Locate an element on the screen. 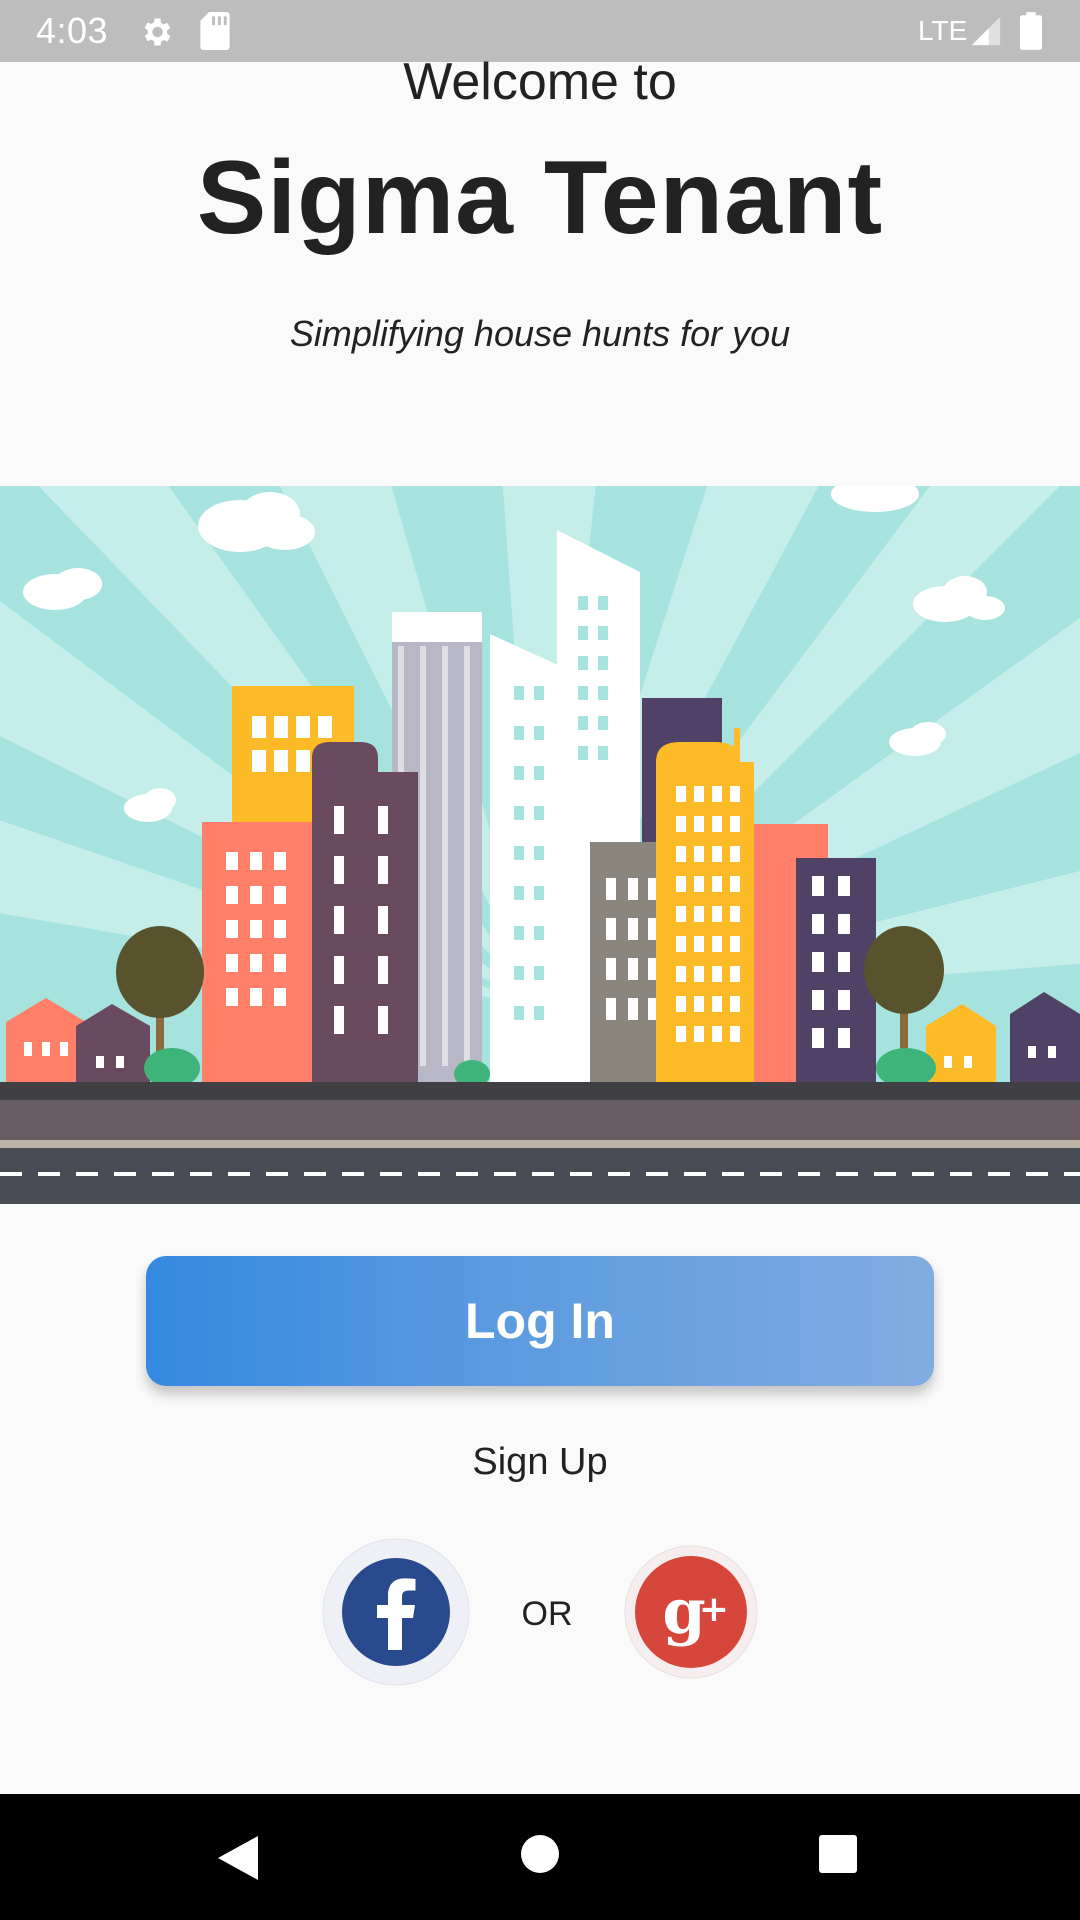 The image size is (1080, 1920). signal-icon is located at coordinates (986, 31).